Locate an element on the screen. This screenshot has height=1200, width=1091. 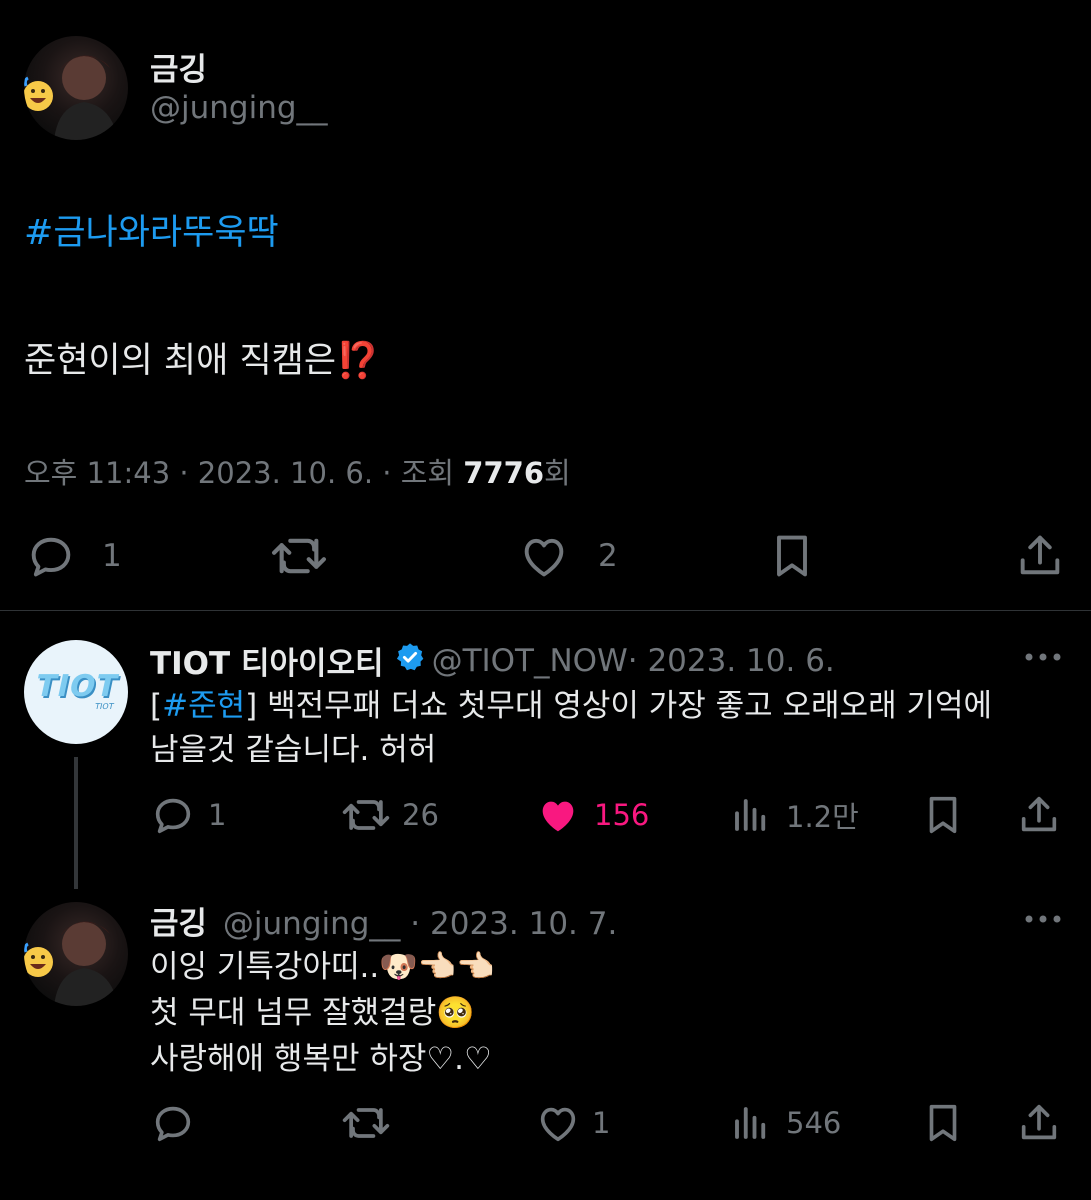
reply-1-share-button is located at coordinates (1039, 815).